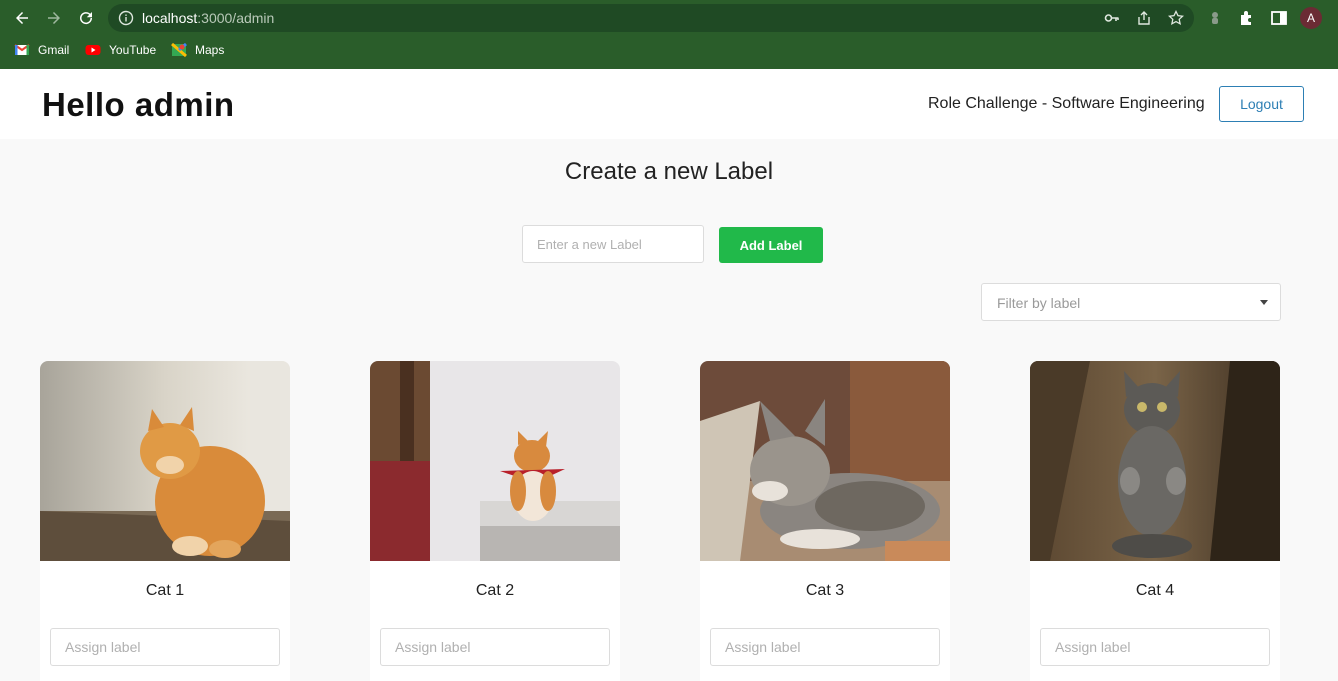  What do you see at coordinates (22, 18) in the screenshot?
I see `back-icon` at bounding box center [22, 18].